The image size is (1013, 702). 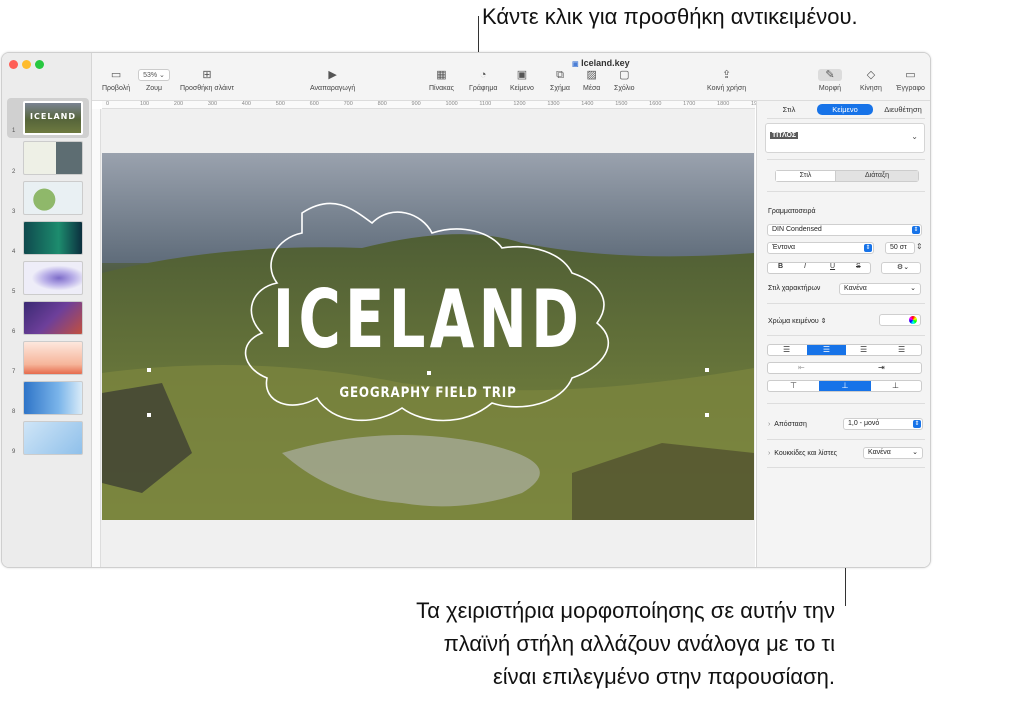 I want to click on text-color-well, so click(x=900, y=320).